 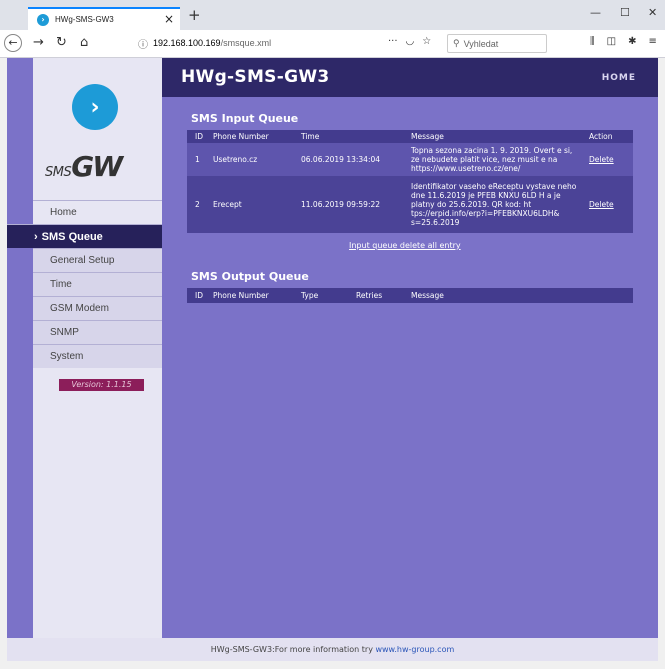 What do you see at coordinates (481, 43) in the screenshot?
I see `search-placeholder: Vyhledat` at bounding box center [481, 43].